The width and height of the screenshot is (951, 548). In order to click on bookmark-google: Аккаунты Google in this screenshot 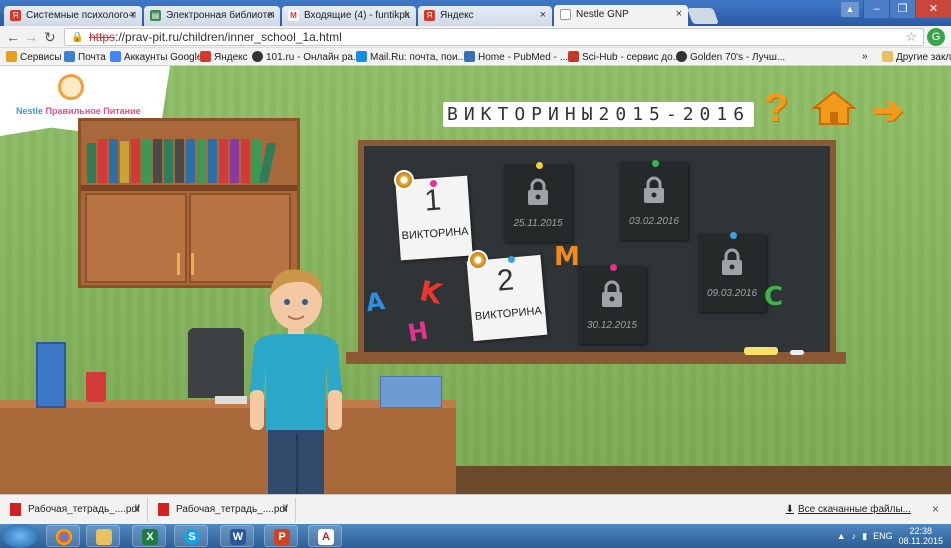, I will do `click(156, 57)`.